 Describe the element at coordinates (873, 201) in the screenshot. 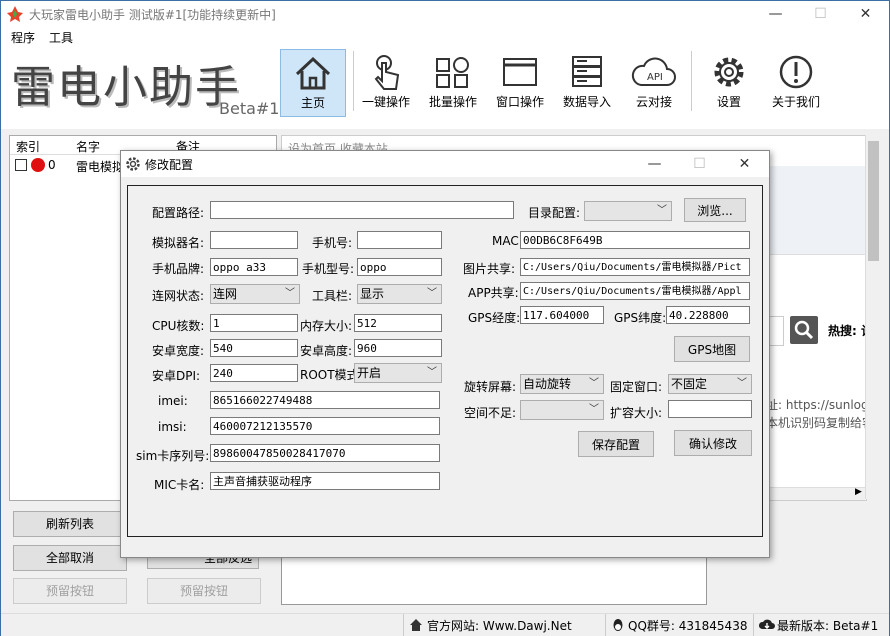

I see `scrollbar-thumb` at that location.